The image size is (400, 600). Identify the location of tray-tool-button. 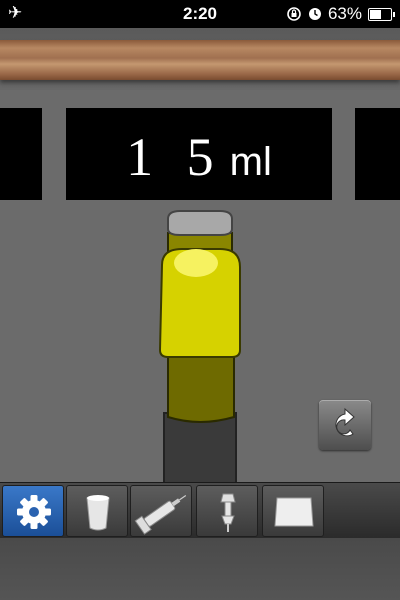
(293, 511).